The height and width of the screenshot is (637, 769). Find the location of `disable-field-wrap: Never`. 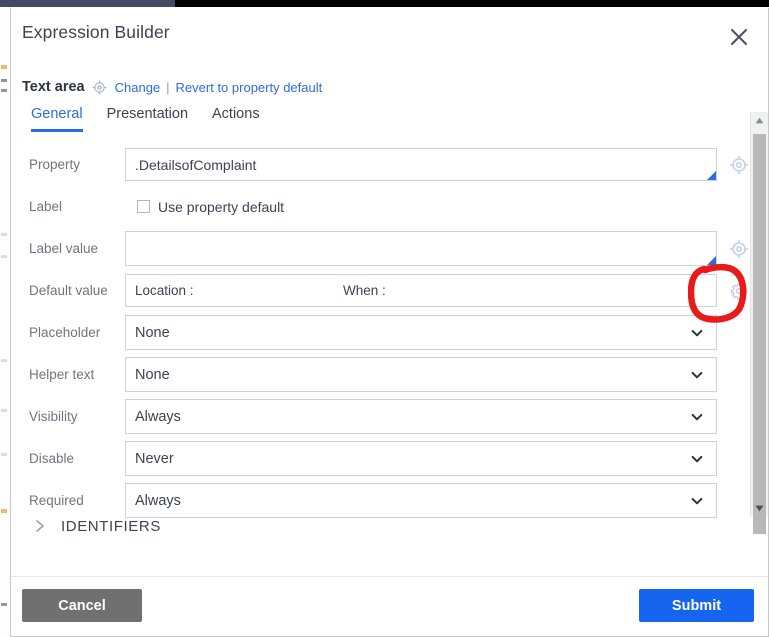

disable-field-wrap: Never is located at coordinates (421, 458).